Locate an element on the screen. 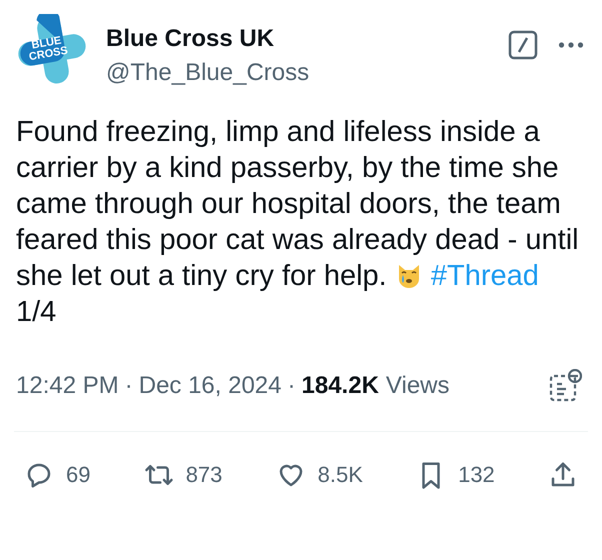 This screenshot has width=602, height=560. analytics-icon is located at coordinates (565, 386).